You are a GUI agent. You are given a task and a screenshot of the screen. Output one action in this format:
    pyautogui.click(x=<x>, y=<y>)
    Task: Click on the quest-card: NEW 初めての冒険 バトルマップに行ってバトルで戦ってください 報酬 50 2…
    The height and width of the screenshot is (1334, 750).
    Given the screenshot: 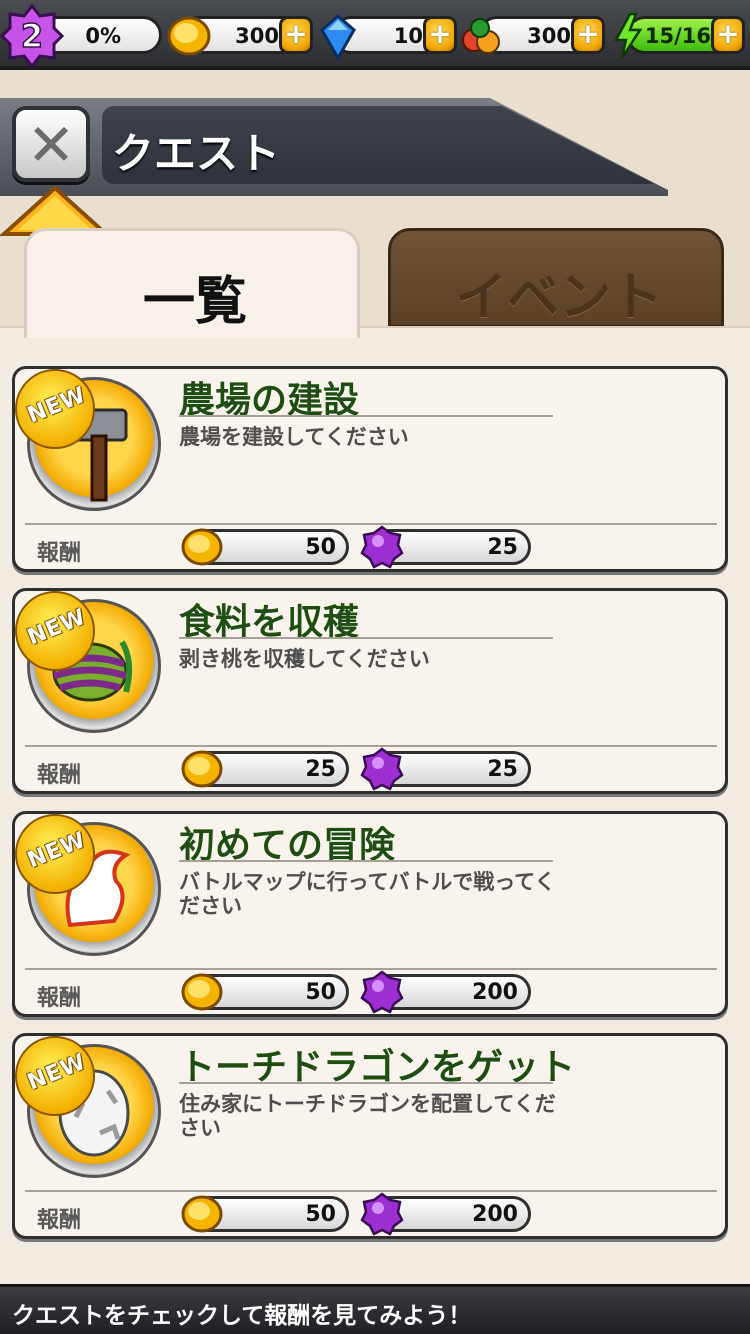 What is the action you would take?
    pyautogui.click(x=370, y=914)
    